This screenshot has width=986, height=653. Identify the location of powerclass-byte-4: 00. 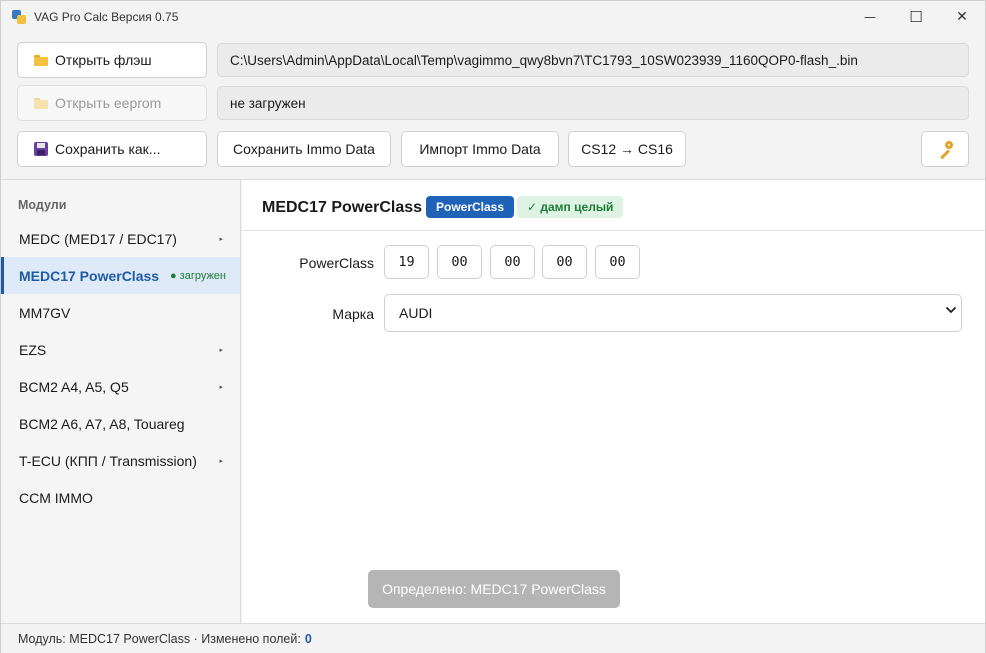
(617, 262).